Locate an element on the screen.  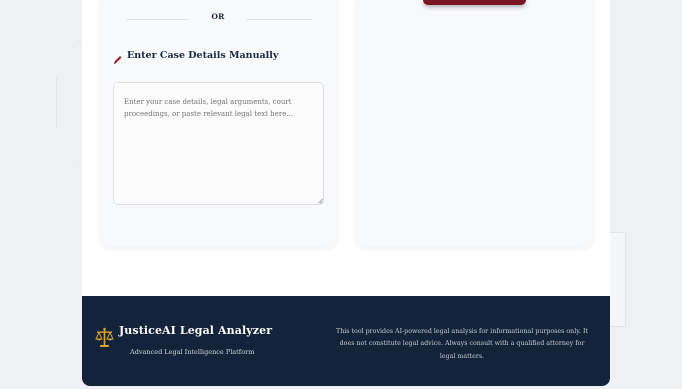
or-divider-label: OR is located at coordinates (218, 16).